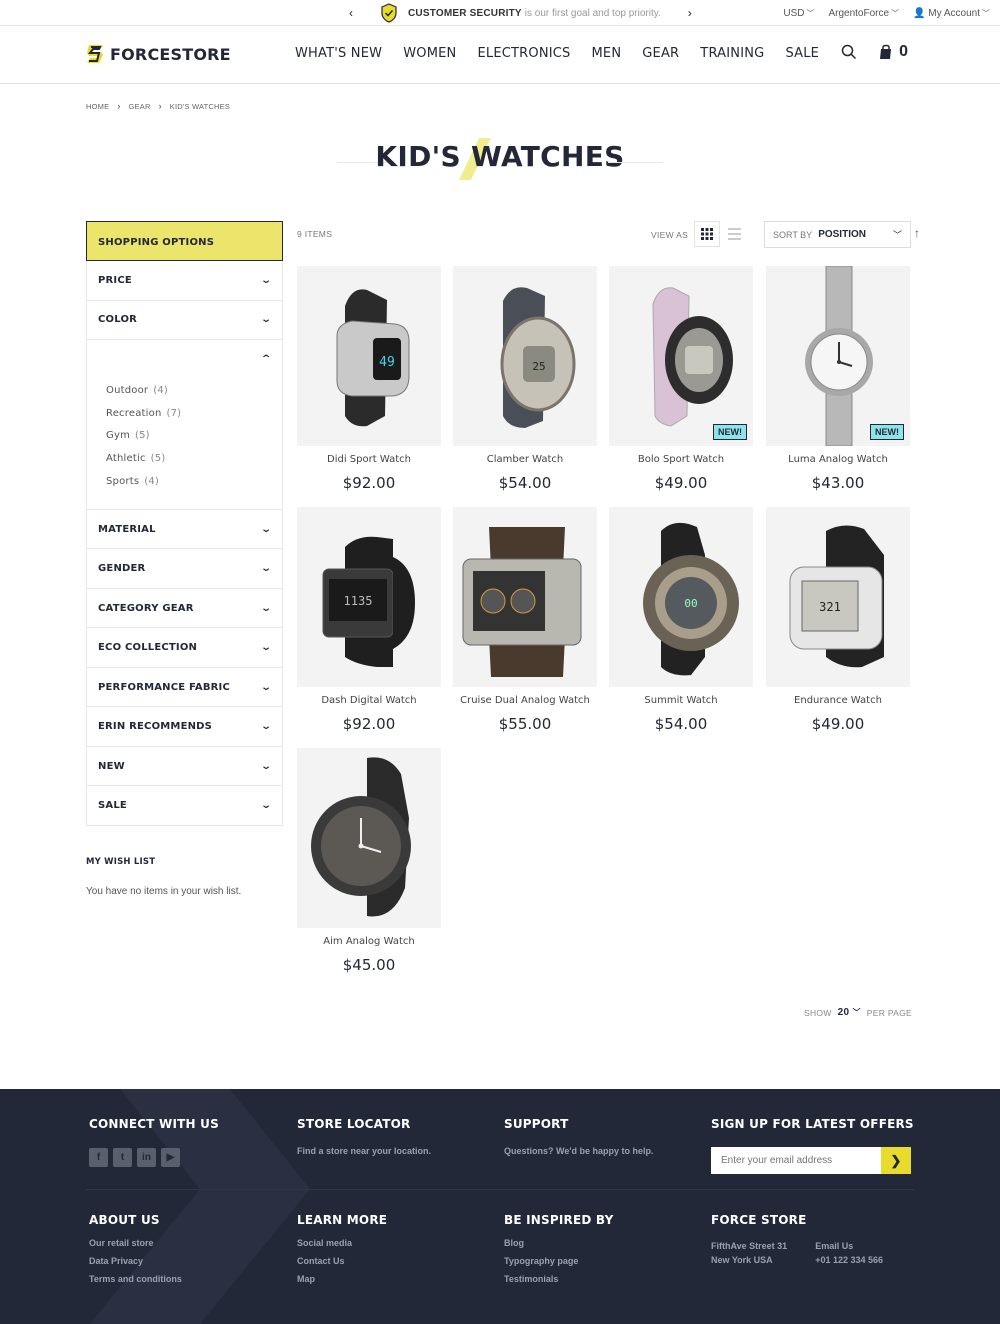 The height and width of the screenshot is (1324, 1000). Describe the element at coordinates (184, 608) in the screenshot. I see `filter-category-gear: CATEGORY GEAR ⌄` at that location.